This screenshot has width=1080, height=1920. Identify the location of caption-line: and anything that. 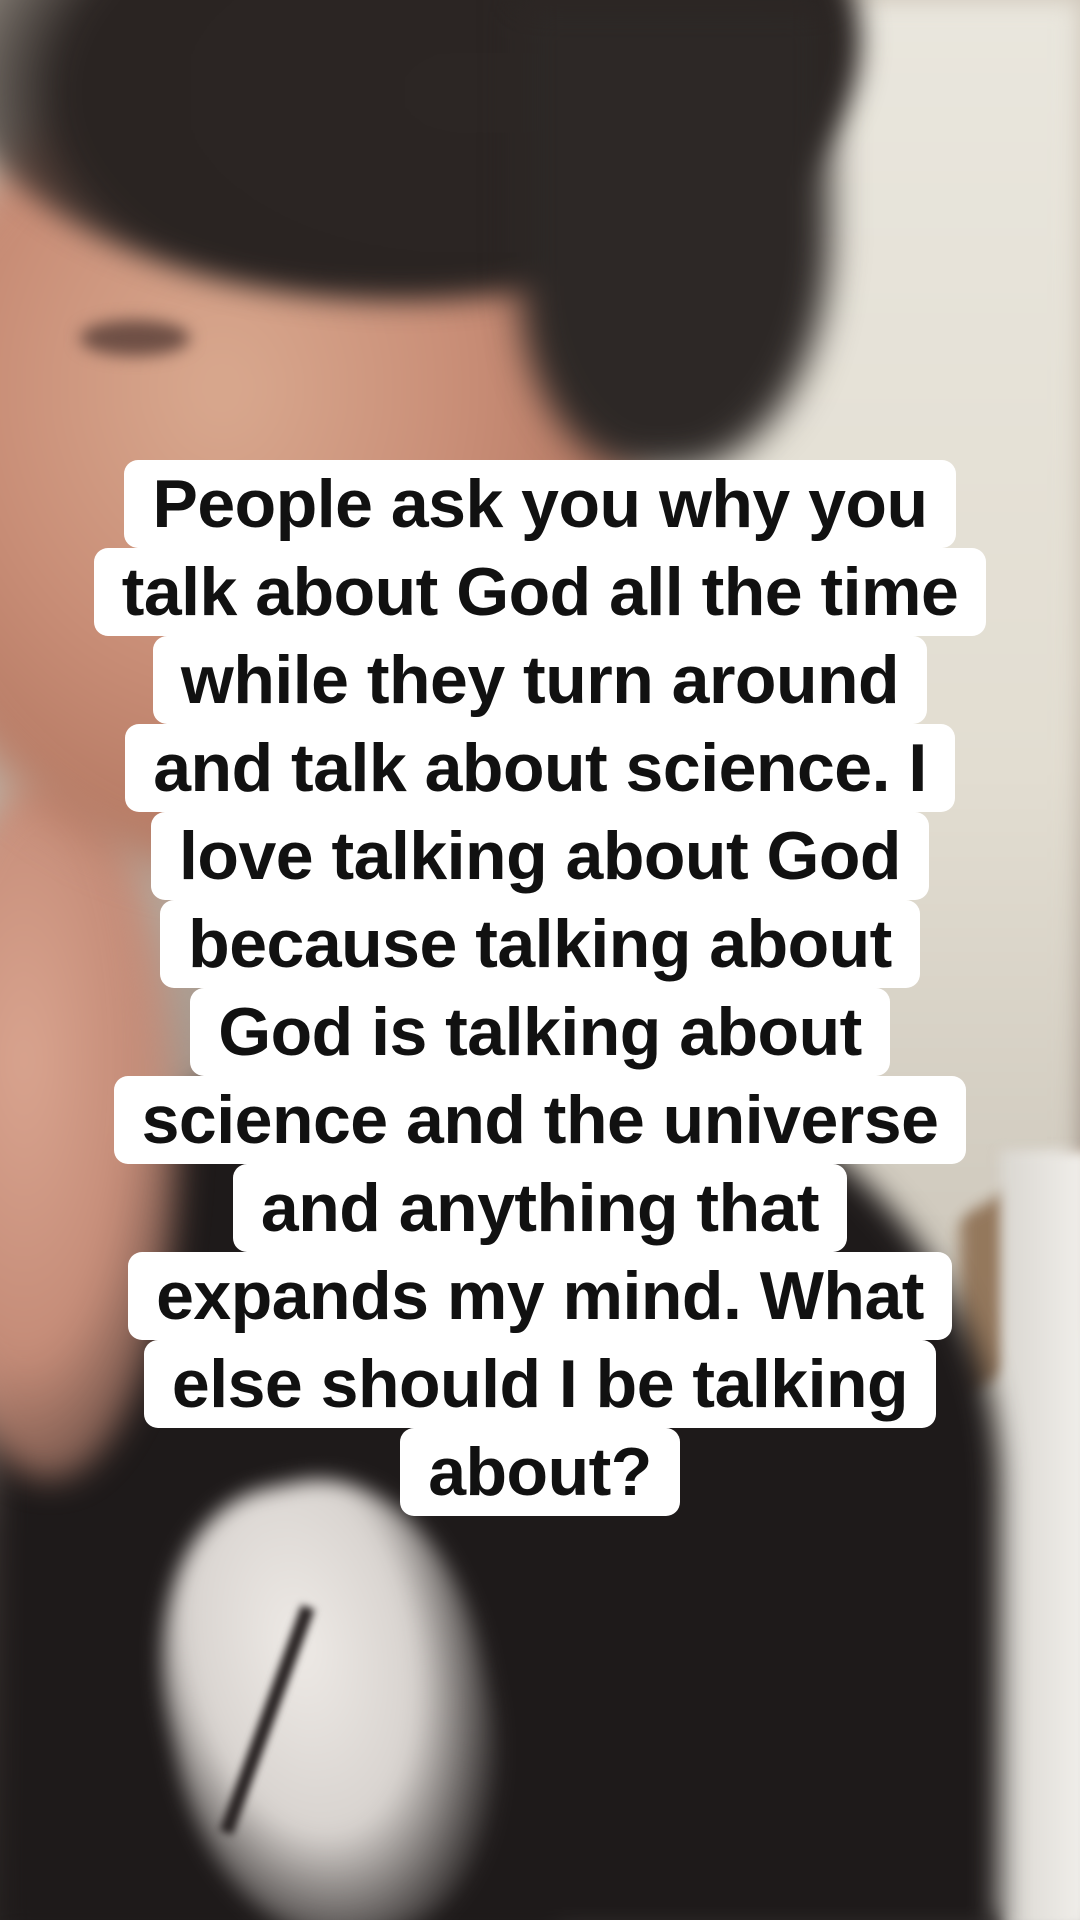
(540, 1208).